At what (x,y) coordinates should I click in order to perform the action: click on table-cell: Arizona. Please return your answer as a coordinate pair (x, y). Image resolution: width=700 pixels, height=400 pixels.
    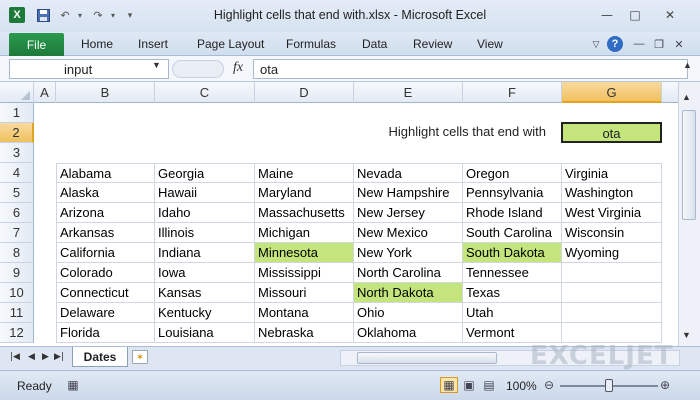
    Looking at the image, I should click on (105, 213).